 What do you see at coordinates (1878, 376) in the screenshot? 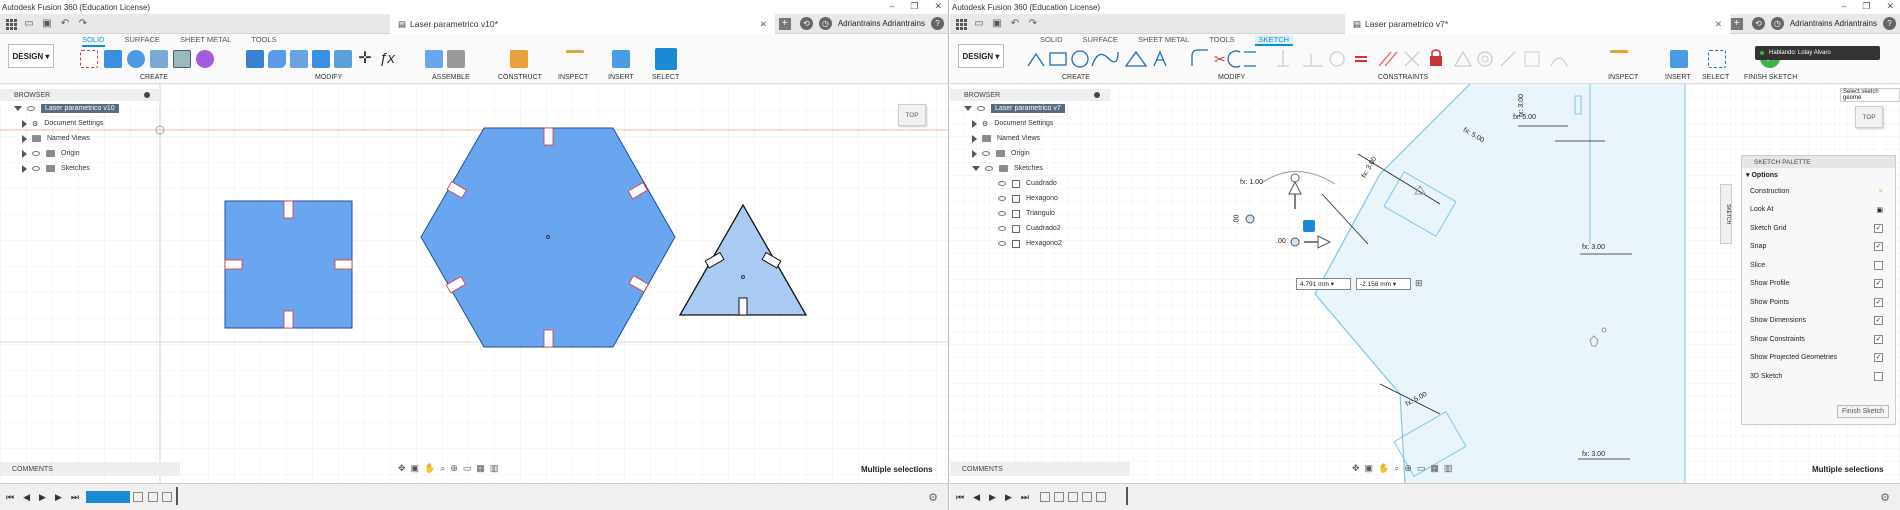
I see `checkbox` at bounding box center [1878, 376].